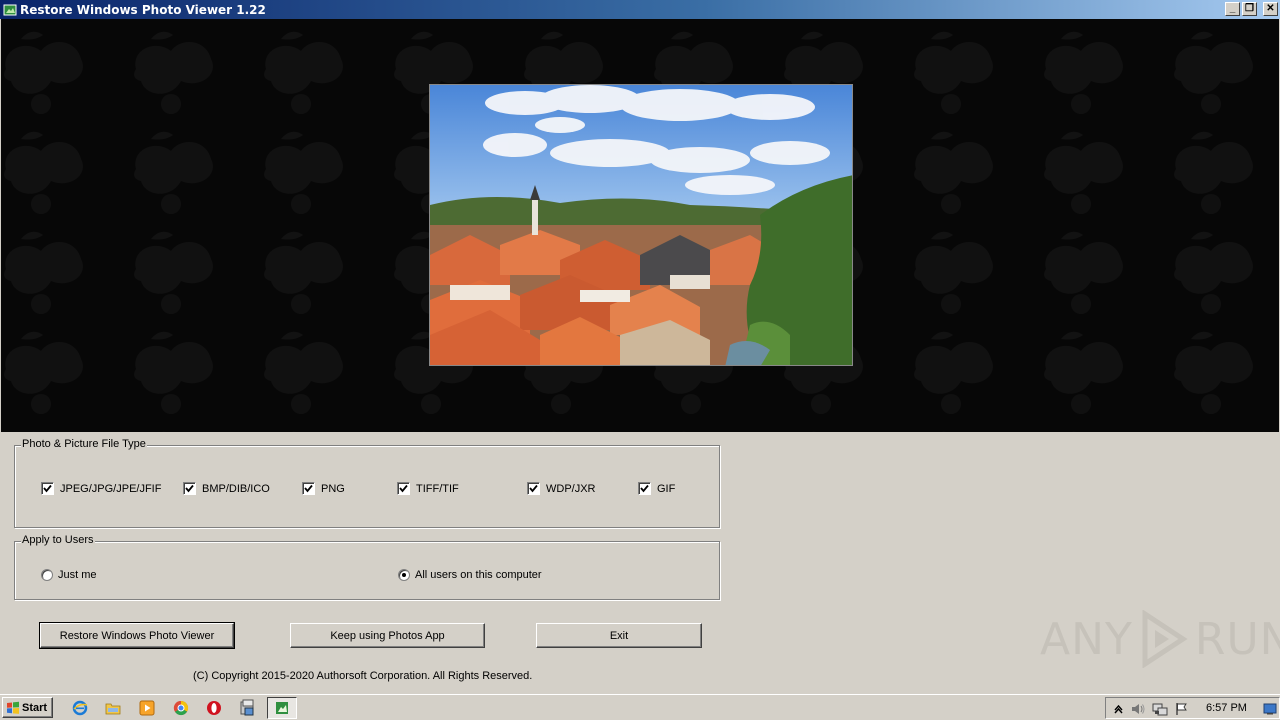 The width and height of the screenshot is (1280, 720). I want to click on sample-photo, so click(641, 225).